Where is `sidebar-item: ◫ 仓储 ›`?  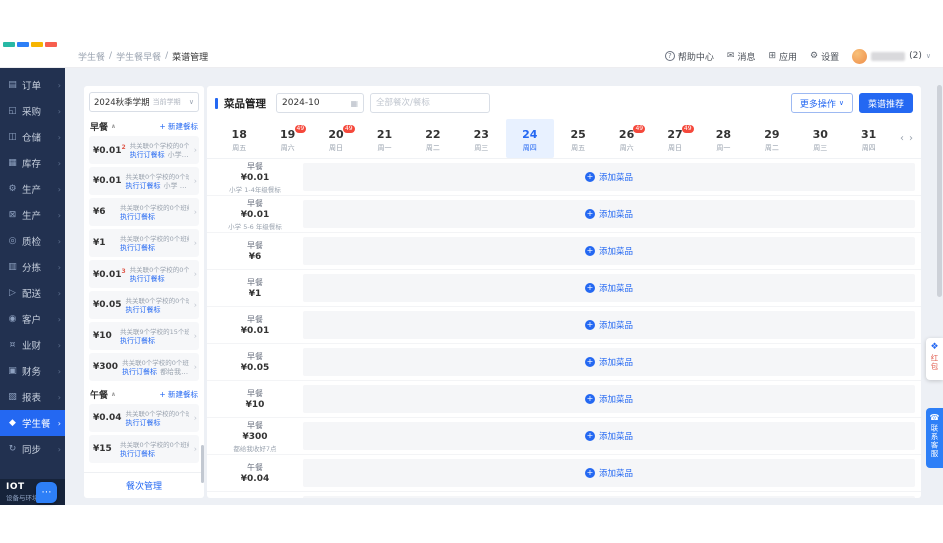
sidebar-item: ◫ 仓储 › is located at coordinates (32, 137).